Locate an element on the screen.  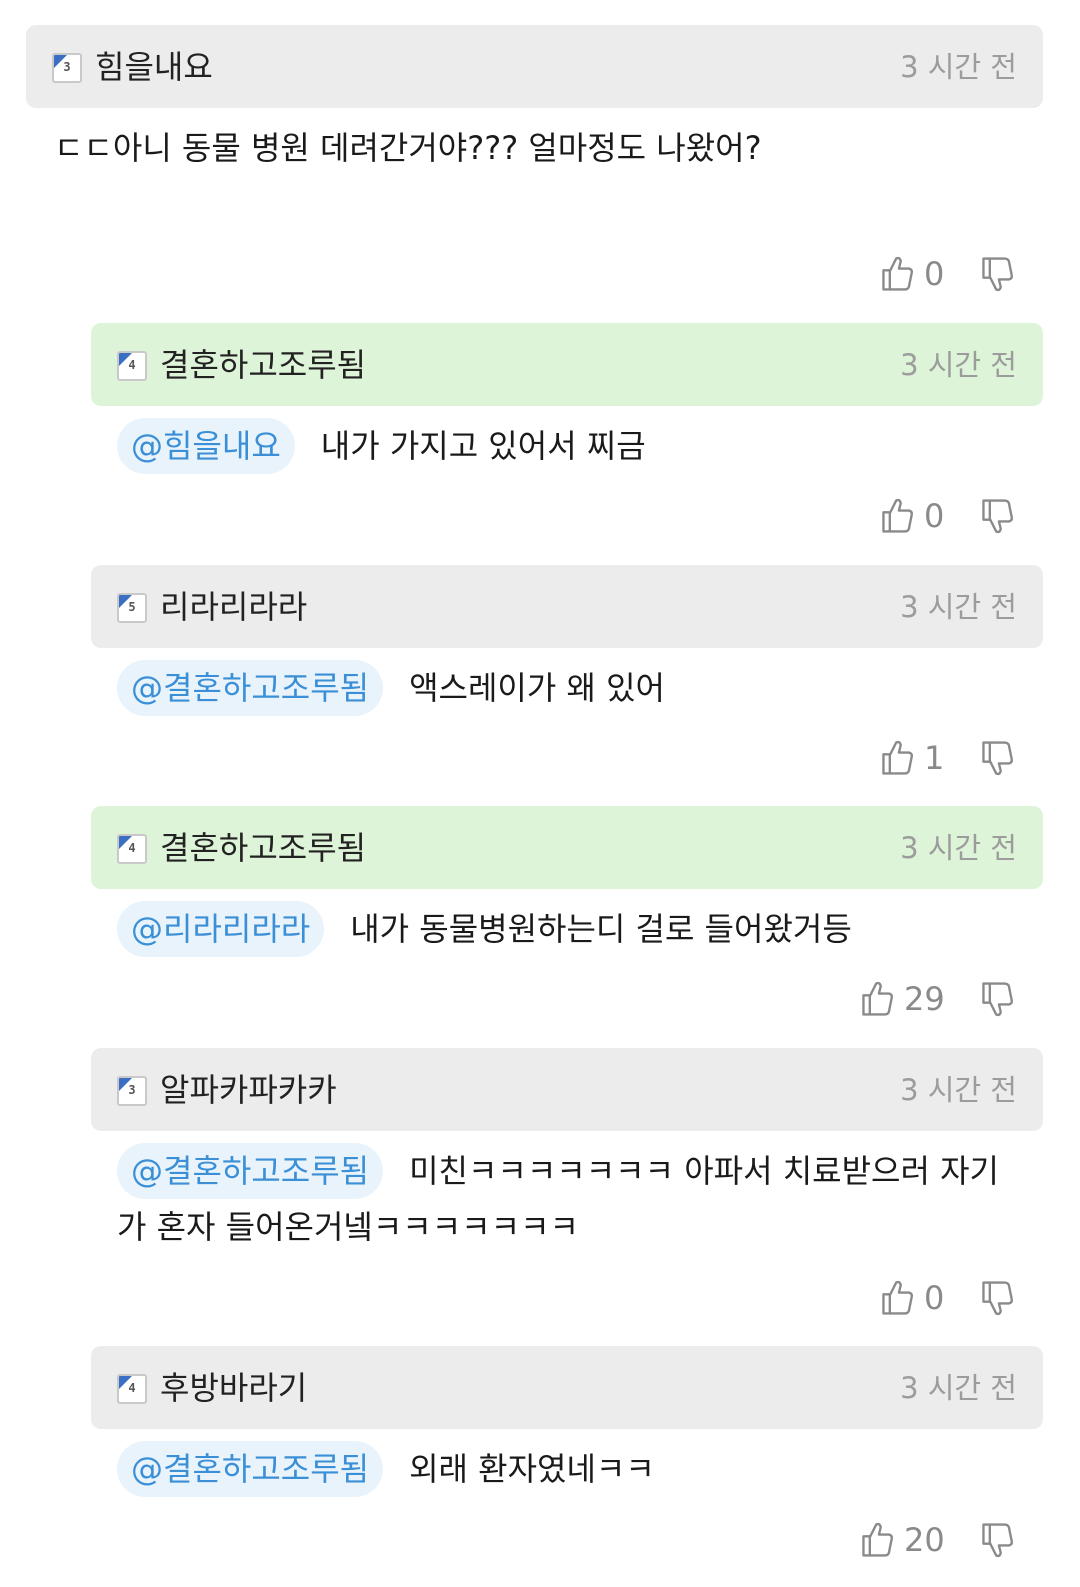
comment-author: 힘을내요 is located at coordinates (154, 67).